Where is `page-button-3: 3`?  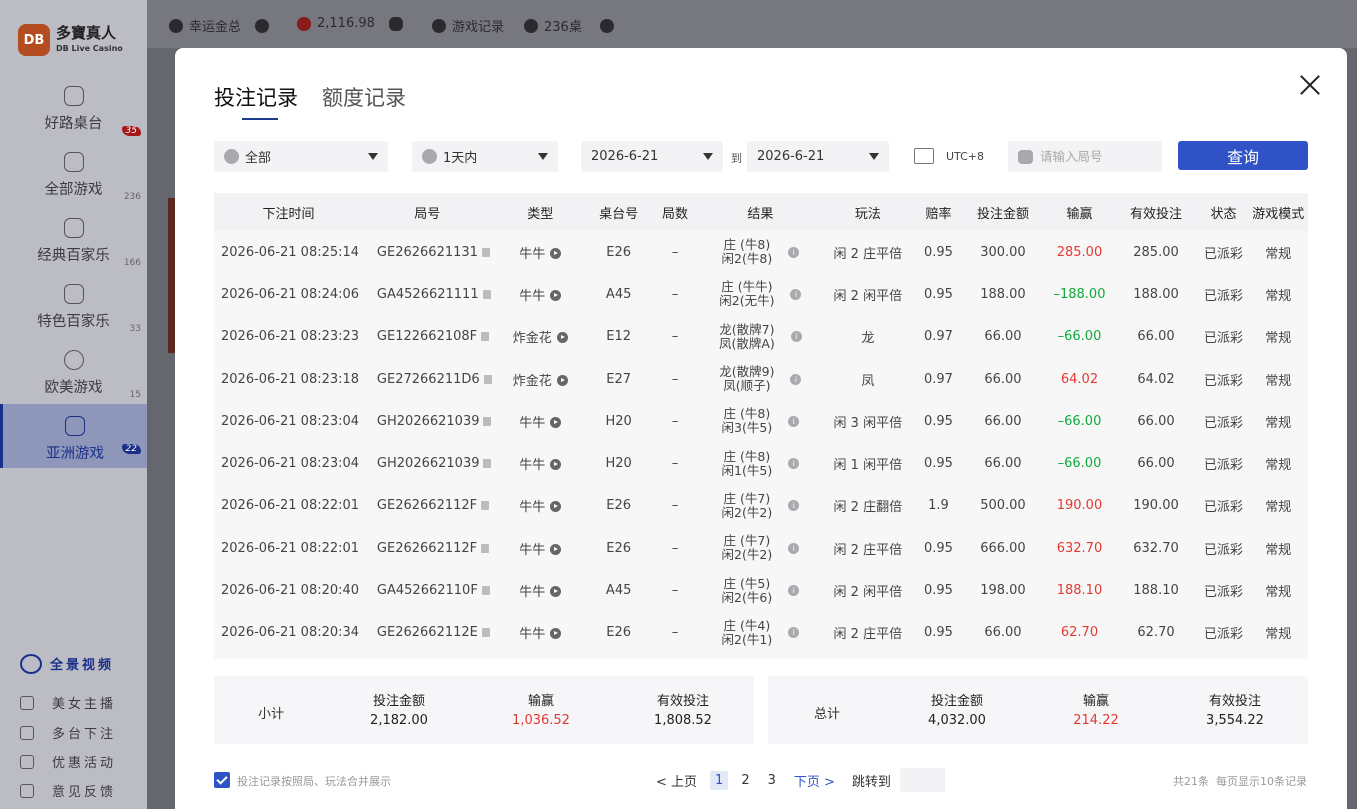 page-button-3: 3 is located at coordinates (772, 780).